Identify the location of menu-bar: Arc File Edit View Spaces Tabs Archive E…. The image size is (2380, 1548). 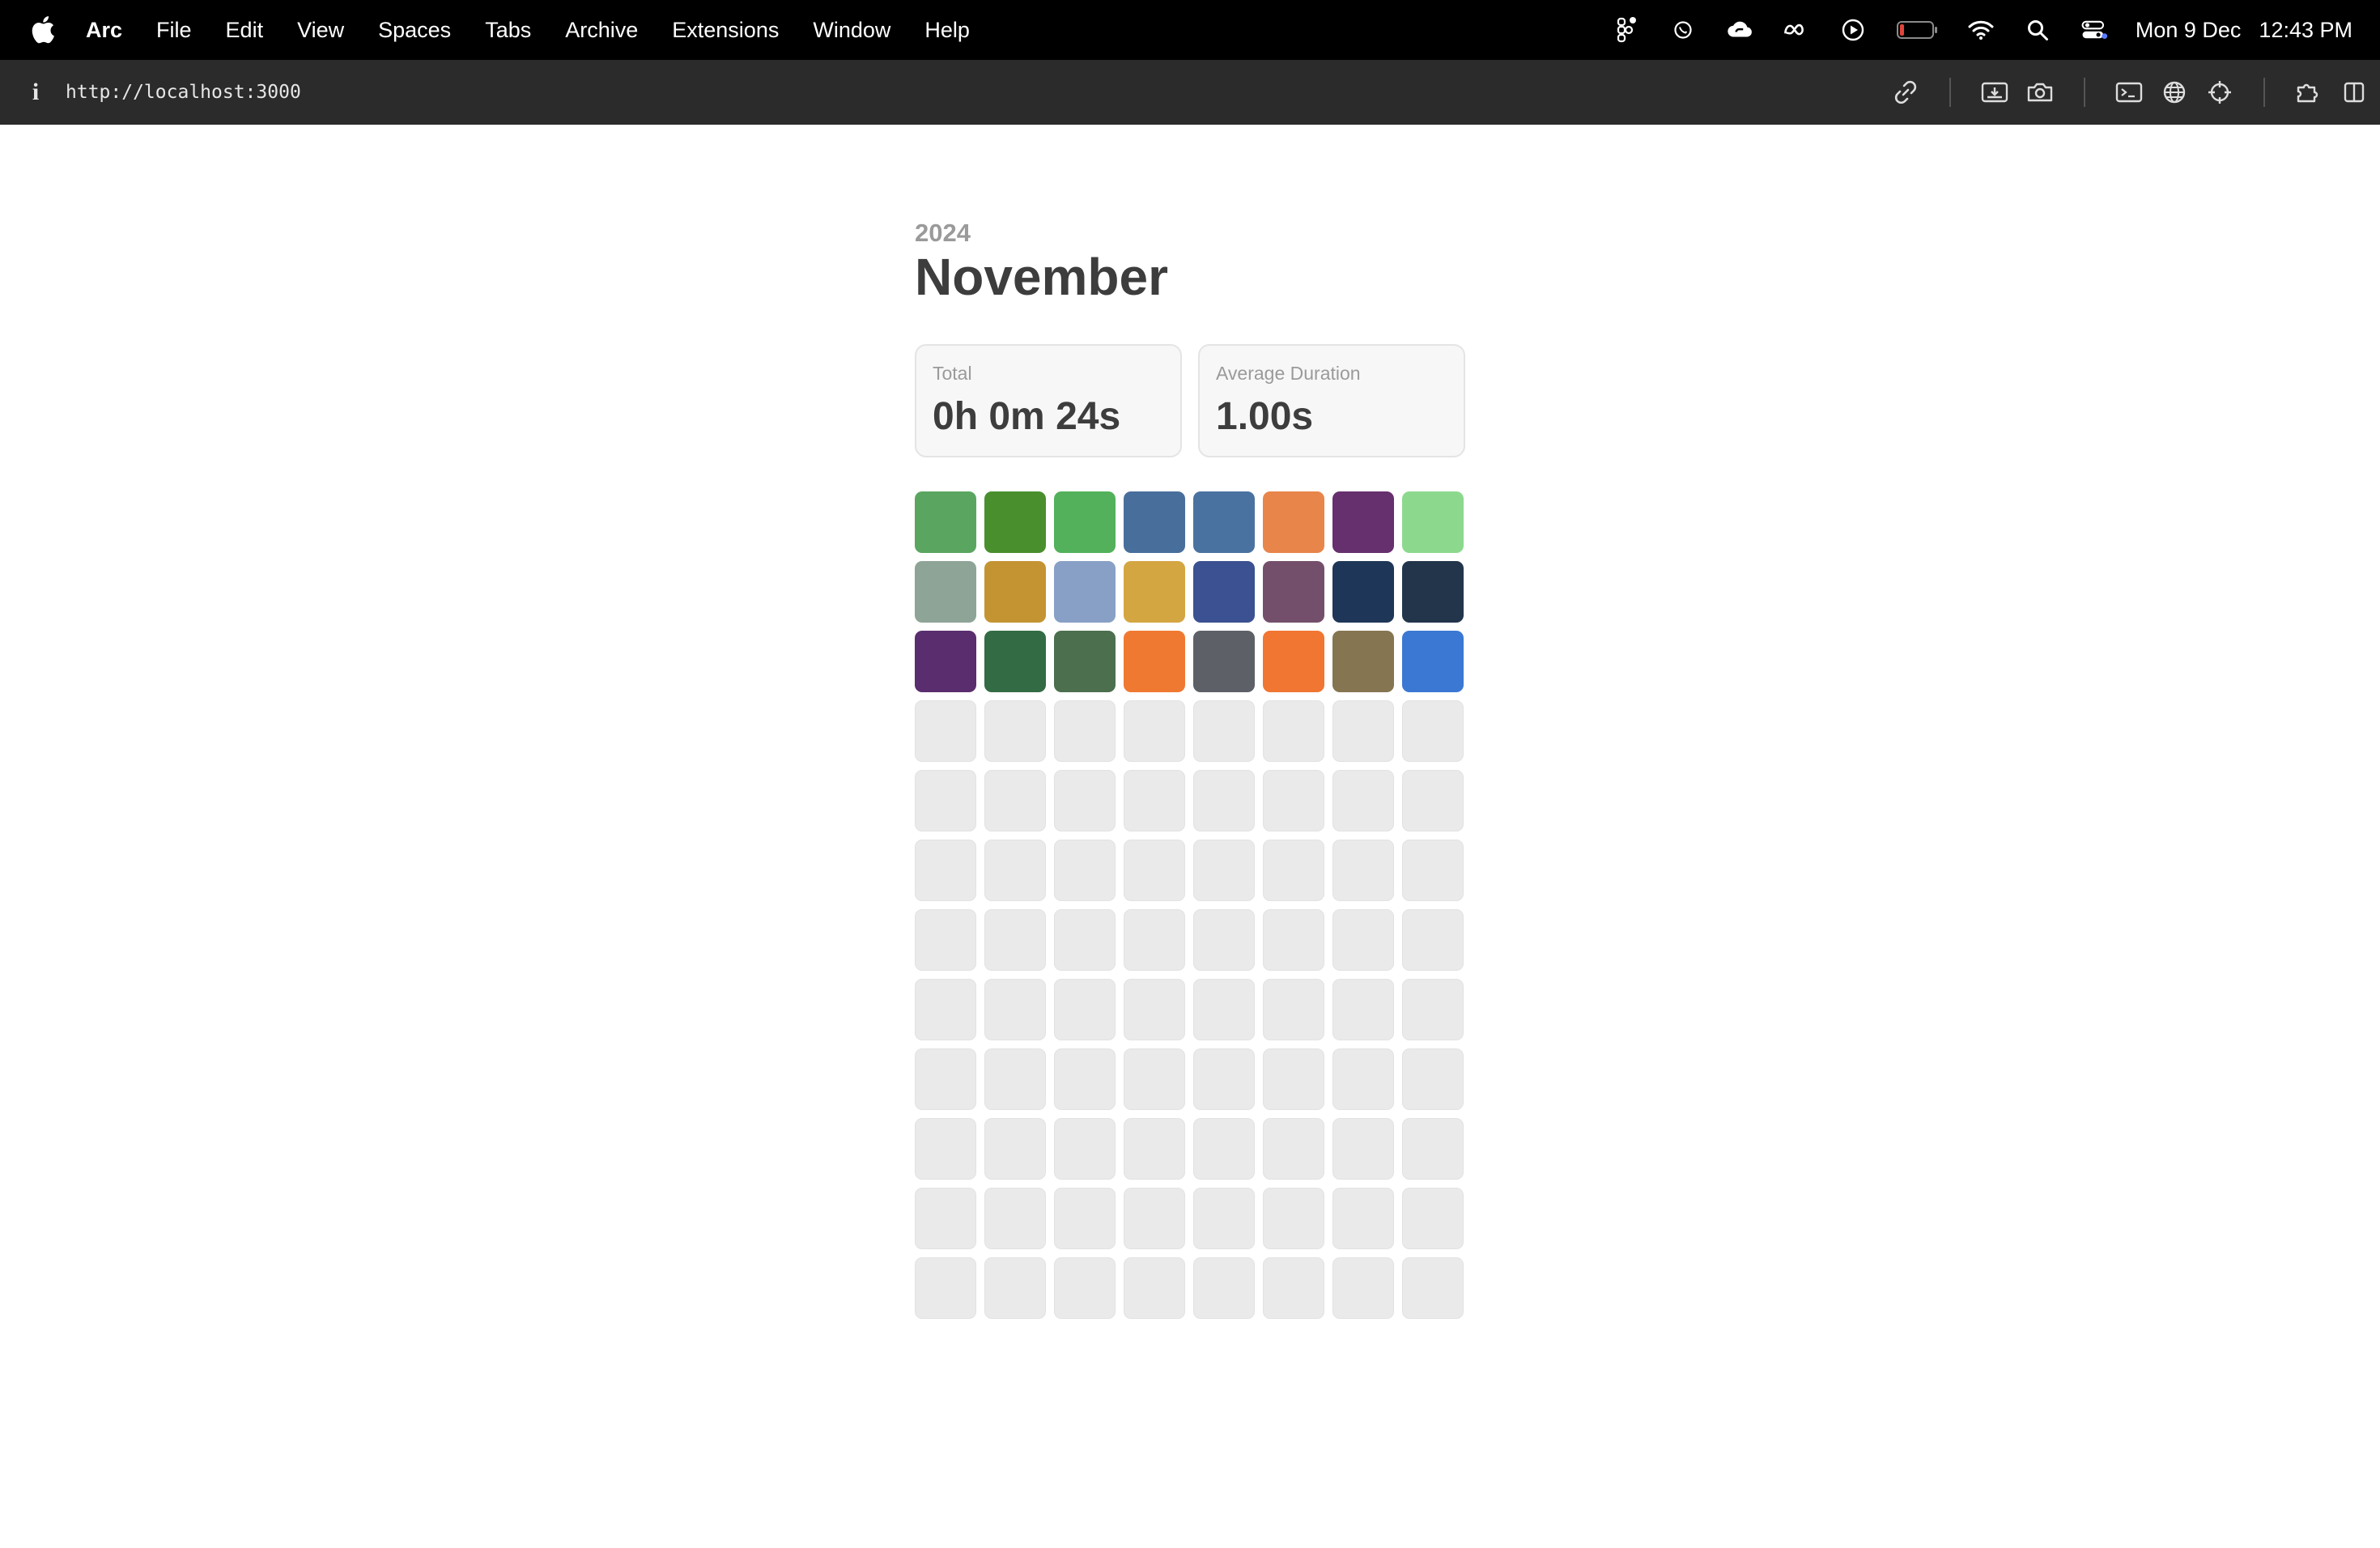
(1190, 30).